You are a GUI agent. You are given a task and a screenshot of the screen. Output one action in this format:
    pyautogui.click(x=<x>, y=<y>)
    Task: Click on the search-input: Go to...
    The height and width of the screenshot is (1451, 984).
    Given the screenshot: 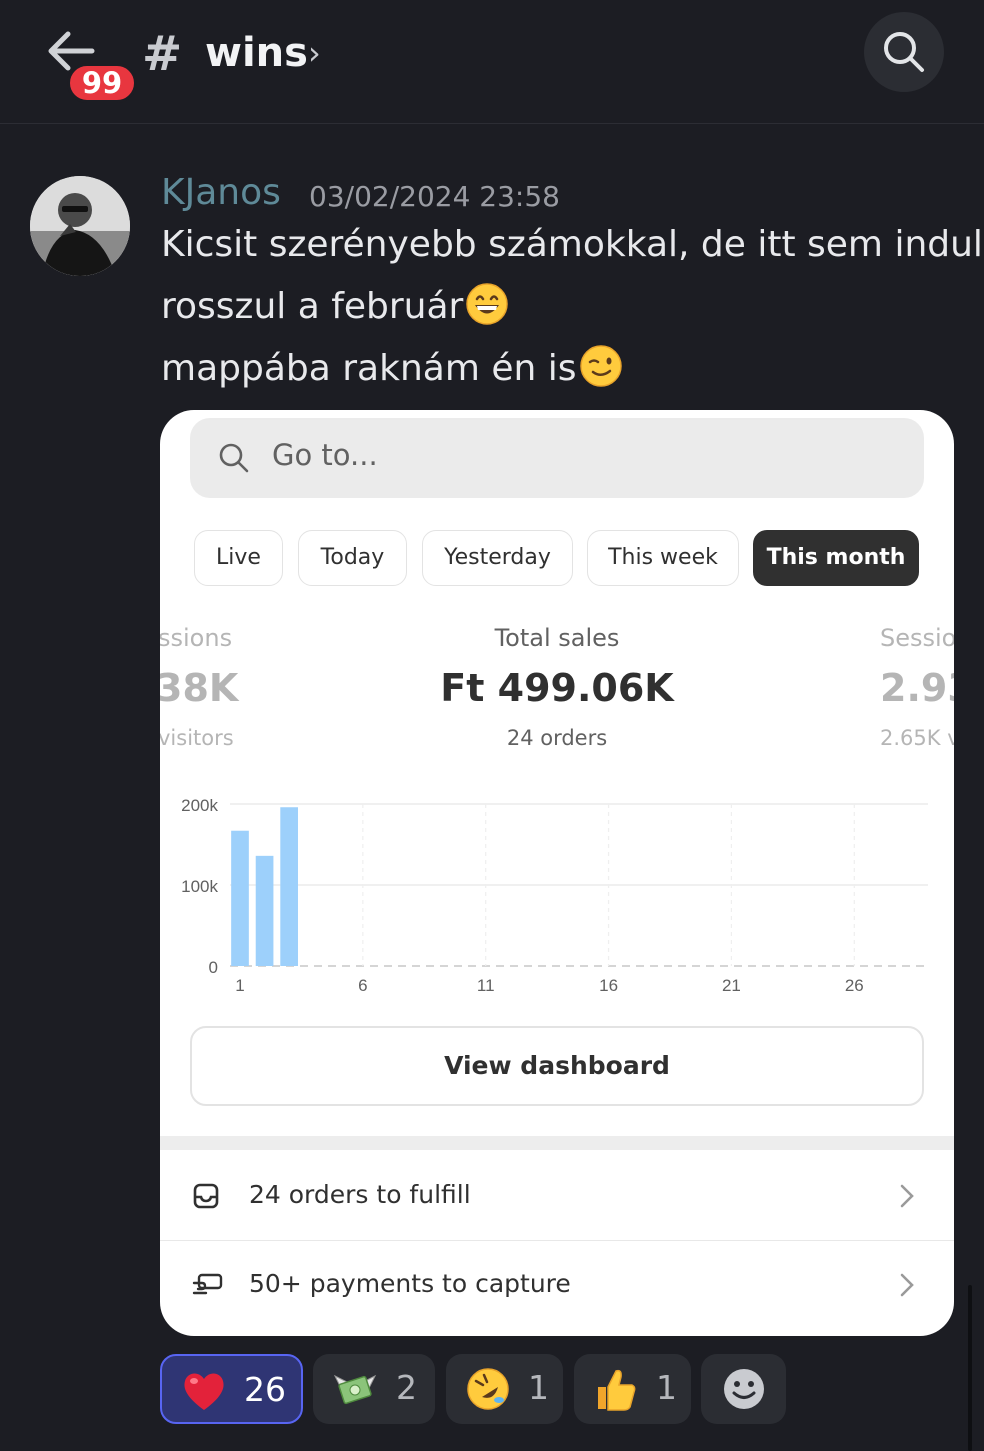 What is the action you would take?
    pyautogui.click(x=557, y=458)
    